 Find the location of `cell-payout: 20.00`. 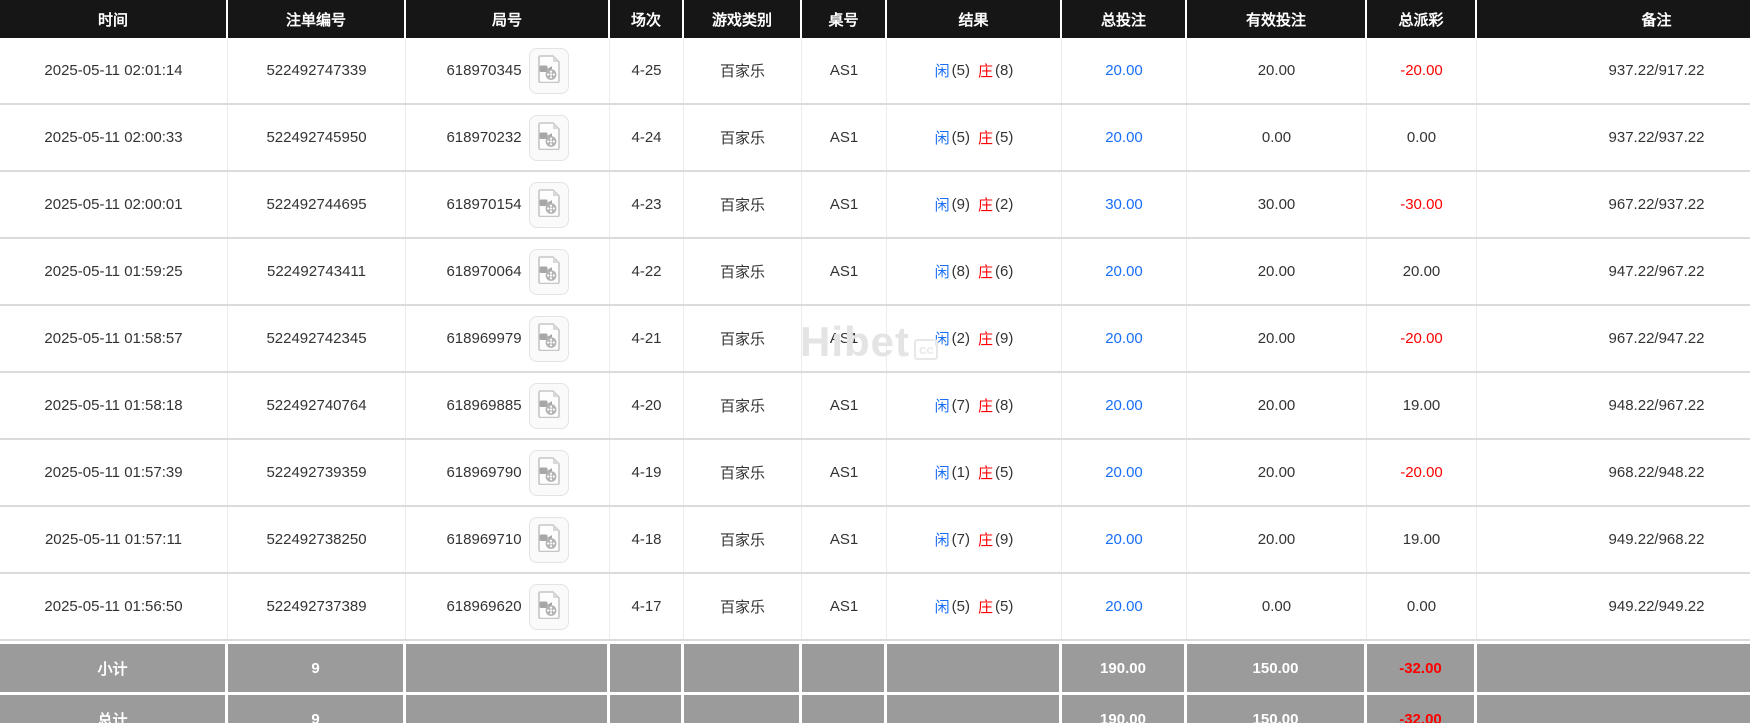

cell-payout: 20.00 is located at coordinates (1422, 271).